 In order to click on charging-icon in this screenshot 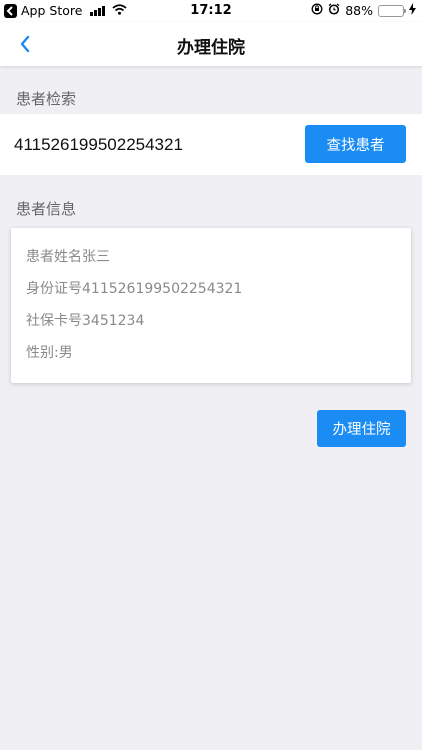, I will do `click(412, 10)`.